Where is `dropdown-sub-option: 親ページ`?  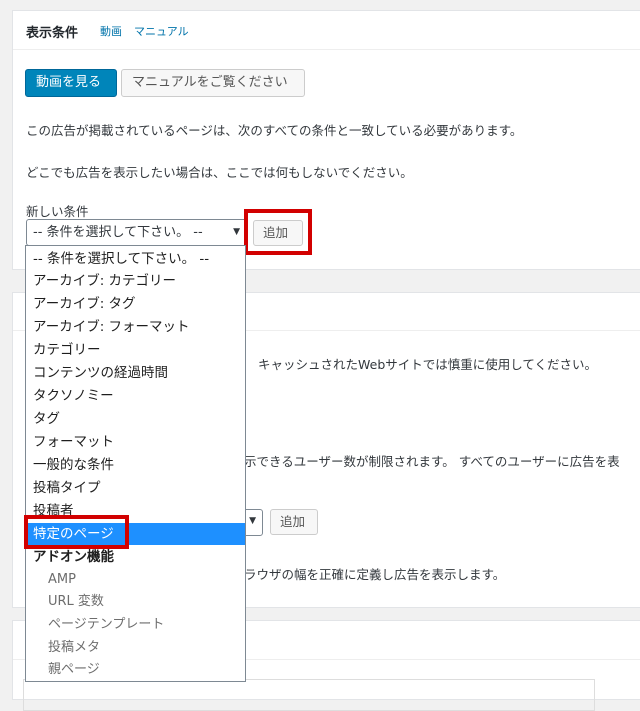 dropdown-sub-option: 親ページ is located at coordinates (135, 670).